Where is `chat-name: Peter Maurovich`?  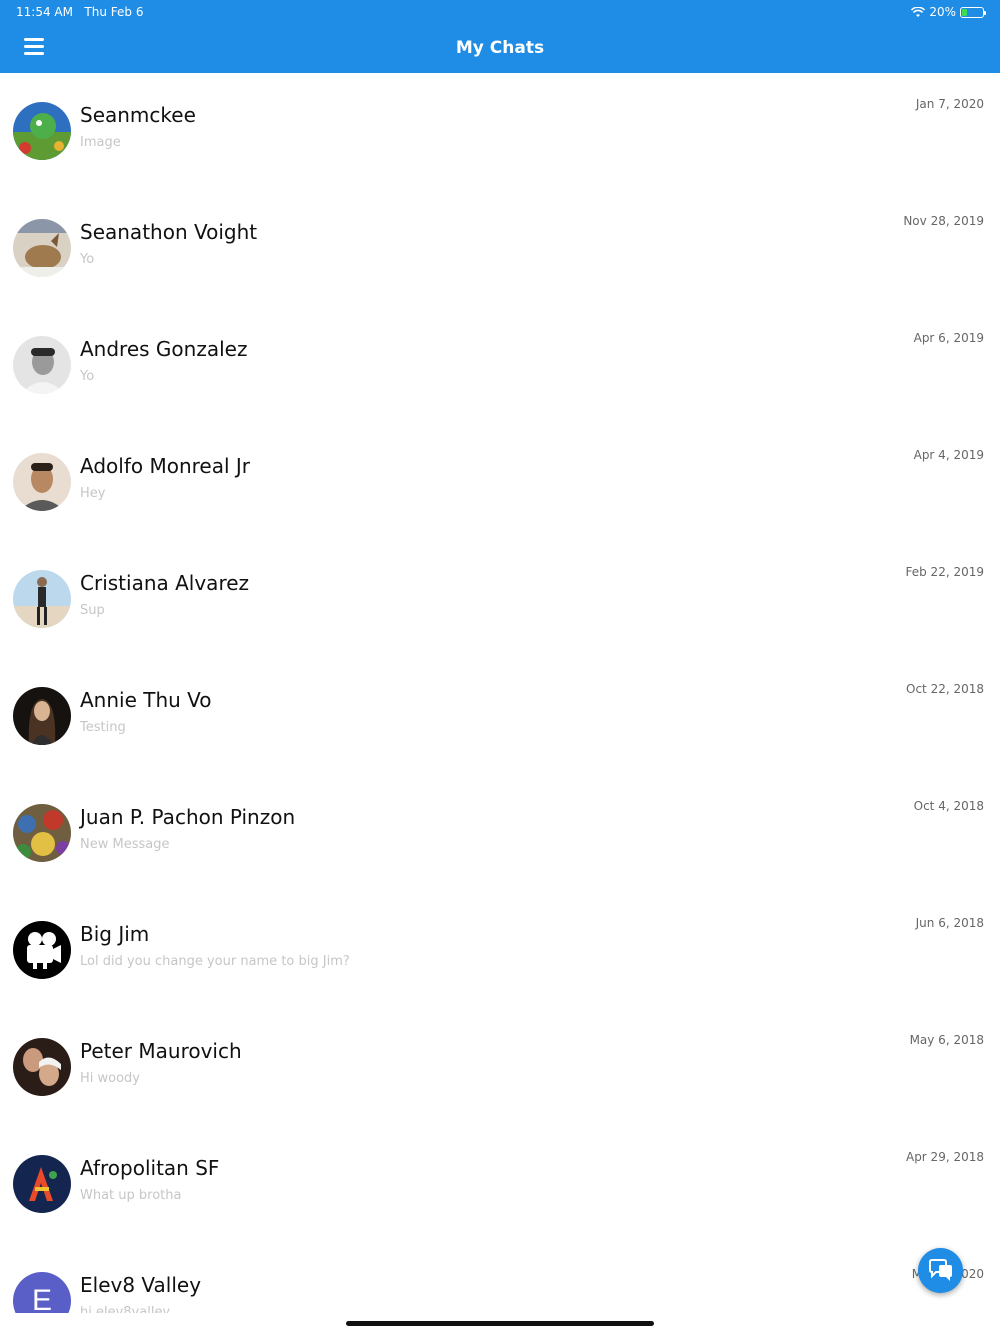 chat-name: Peter Maurovich is located at coordinates (161, 1051).